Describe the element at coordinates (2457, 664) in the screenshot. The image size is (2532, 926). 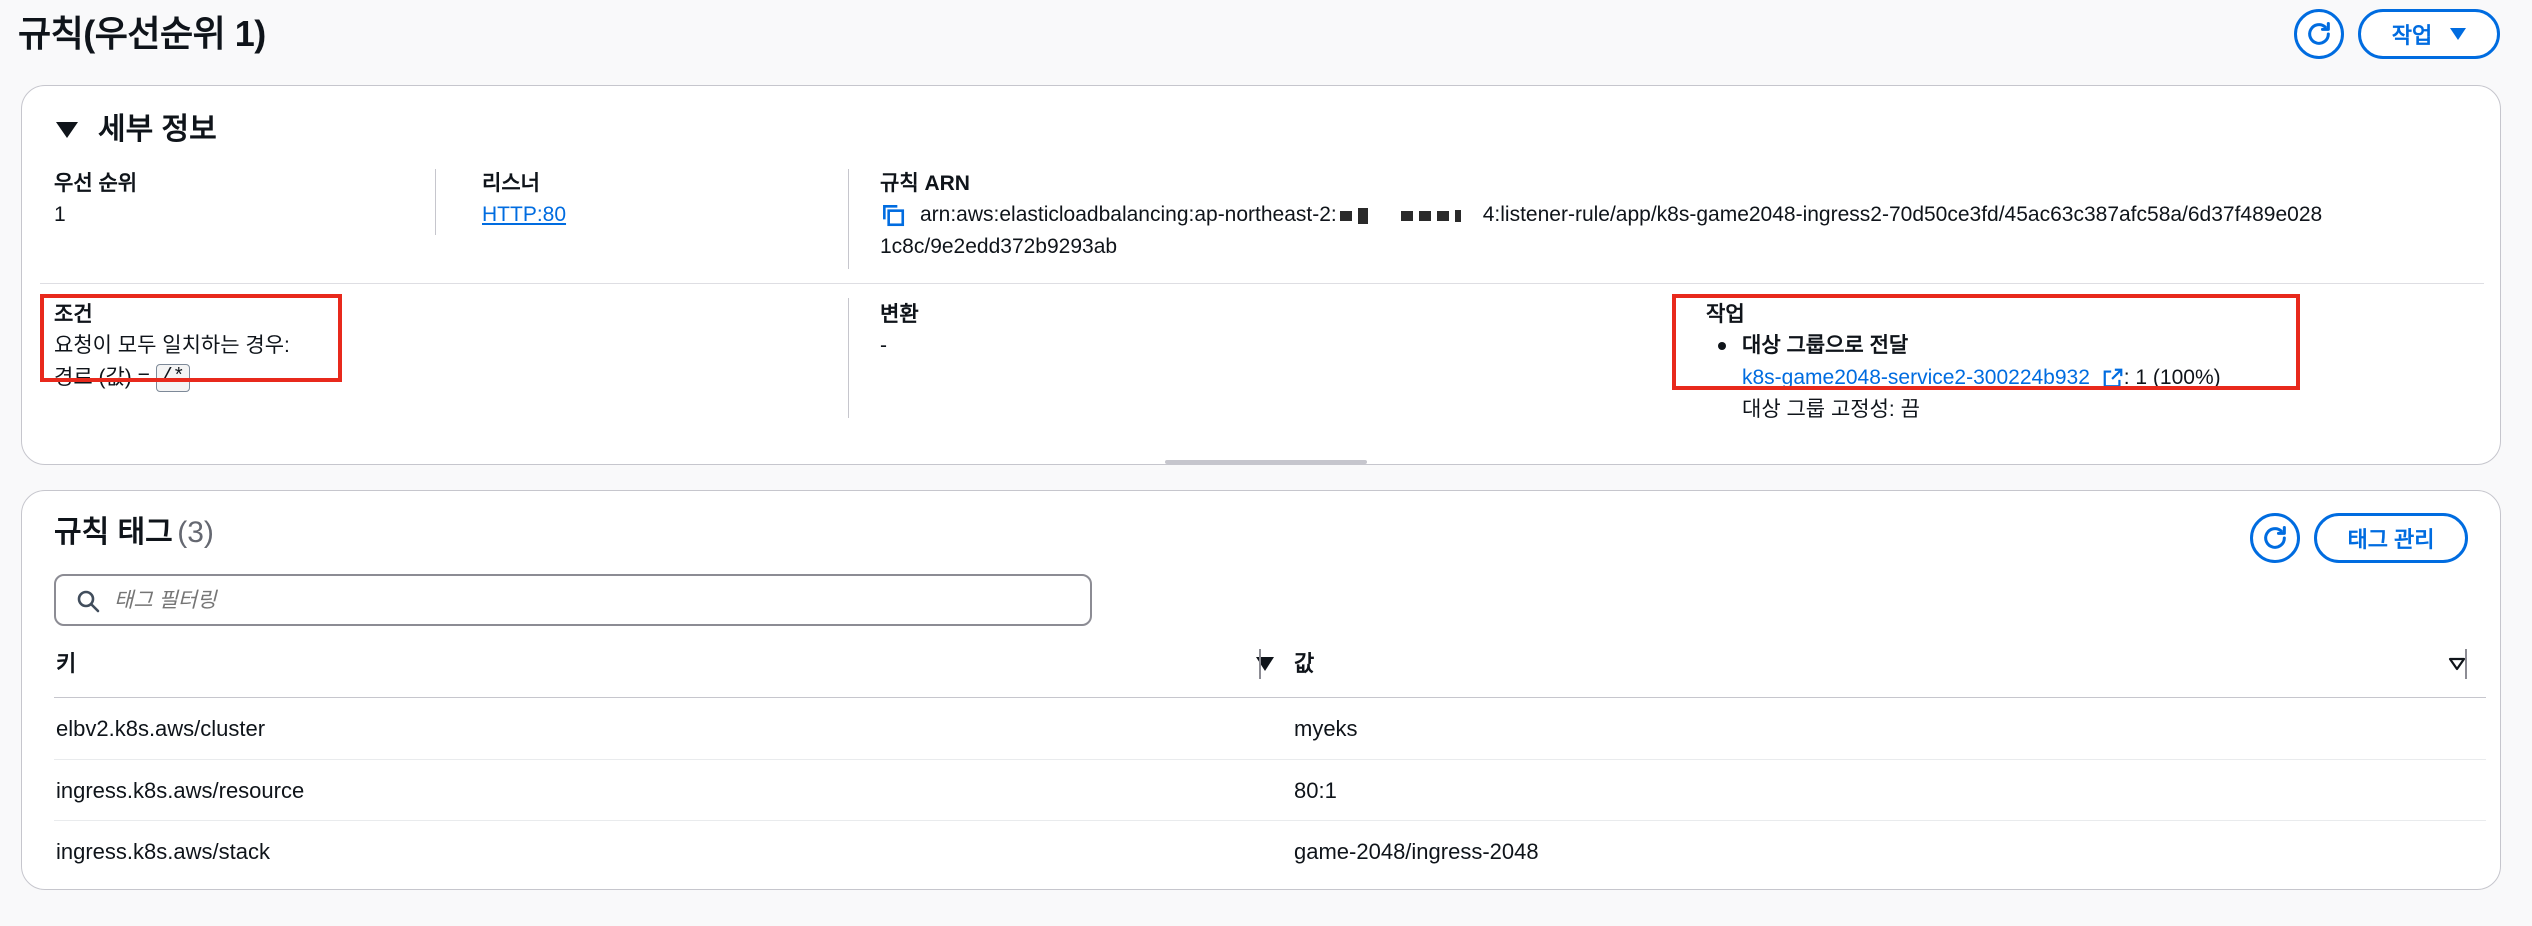
I see `sort-unsorted-icon` at that location.